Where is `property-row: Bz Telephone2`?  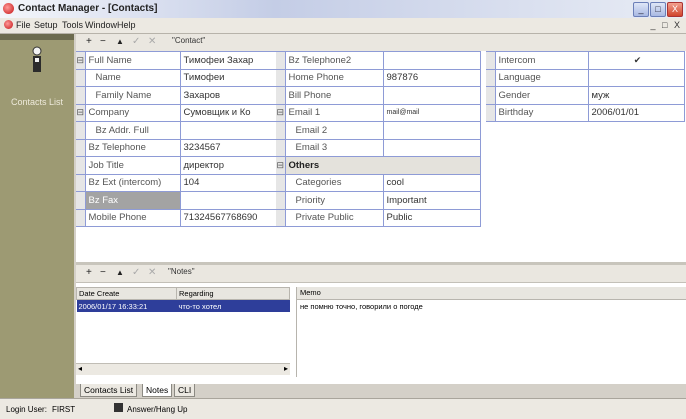
property-row: Bz Telephone2 is located at coordinates (378, 60).